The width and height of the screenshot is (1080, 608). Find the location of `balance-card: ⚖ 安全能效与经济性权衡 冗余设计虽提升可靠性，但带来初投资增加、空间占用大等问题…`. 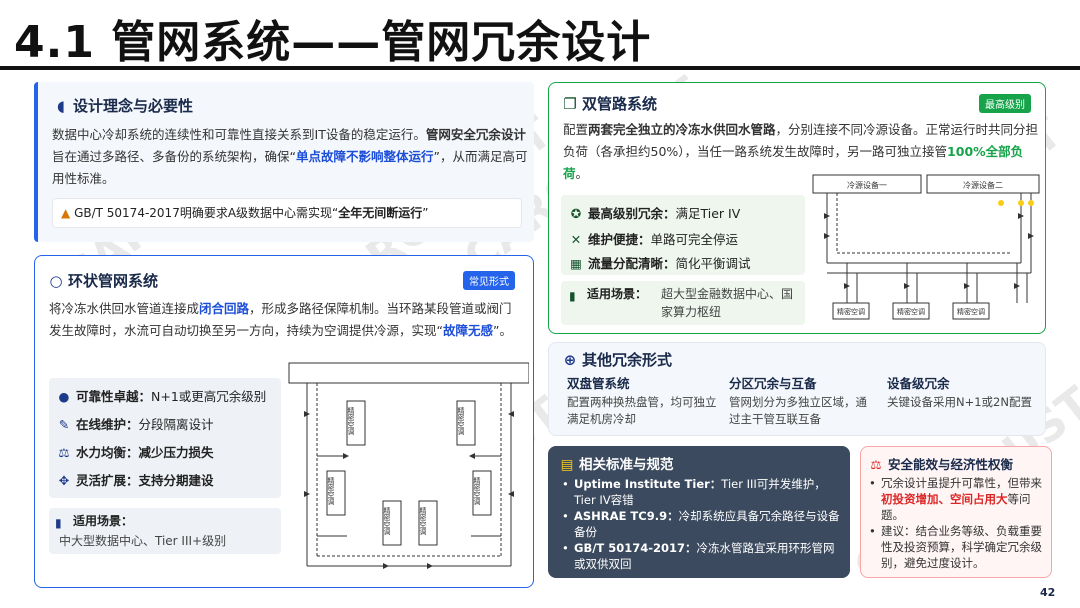

balance-card: ⚖ 安全能效与经济性权衡 冗余设计虽提升可靠性，但带来初投资增加、空间占用大等问题… is located at coordinates (956, 512).